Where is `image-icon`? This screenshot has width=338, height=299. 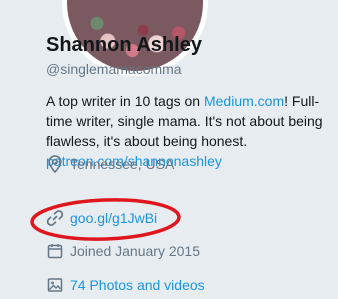
image-icon is located at coordinates (55, 285).